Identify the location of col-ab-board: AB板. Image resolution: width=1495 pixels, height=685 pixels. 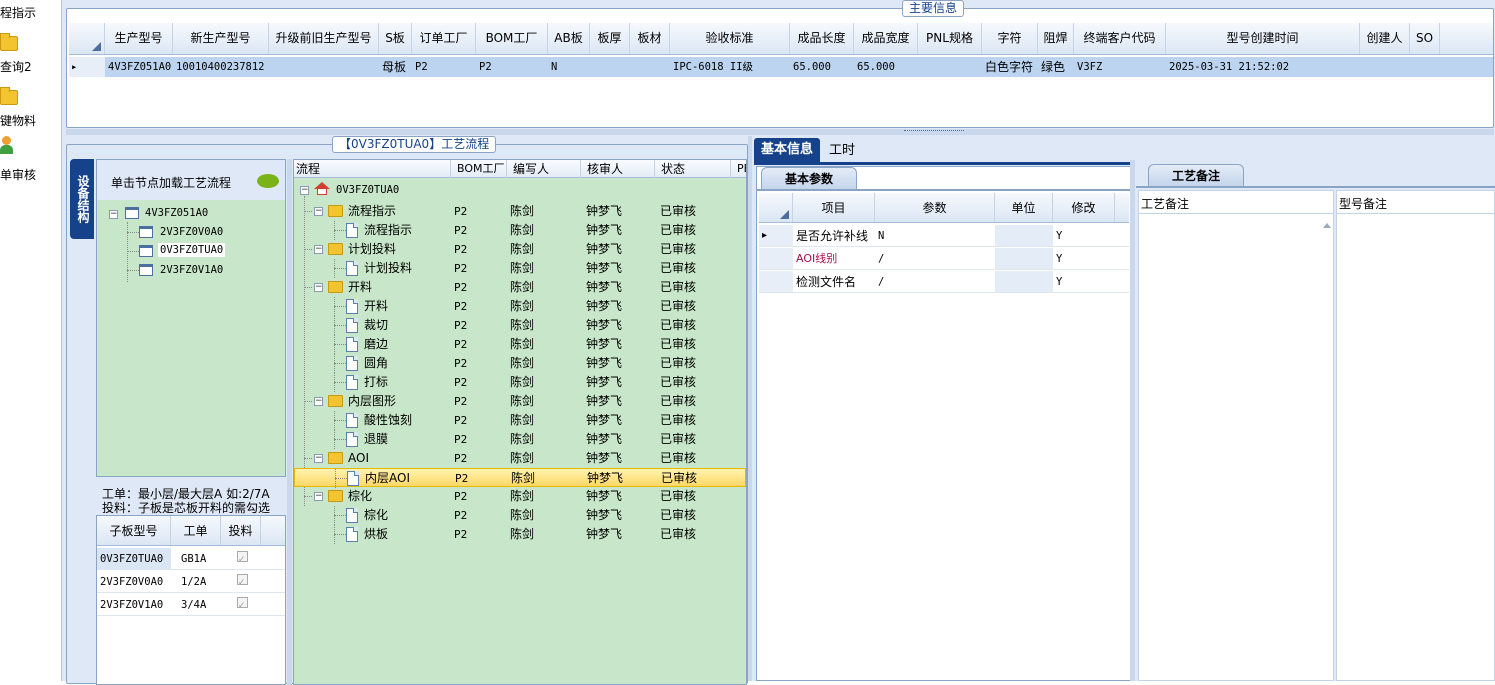
(569, 38).